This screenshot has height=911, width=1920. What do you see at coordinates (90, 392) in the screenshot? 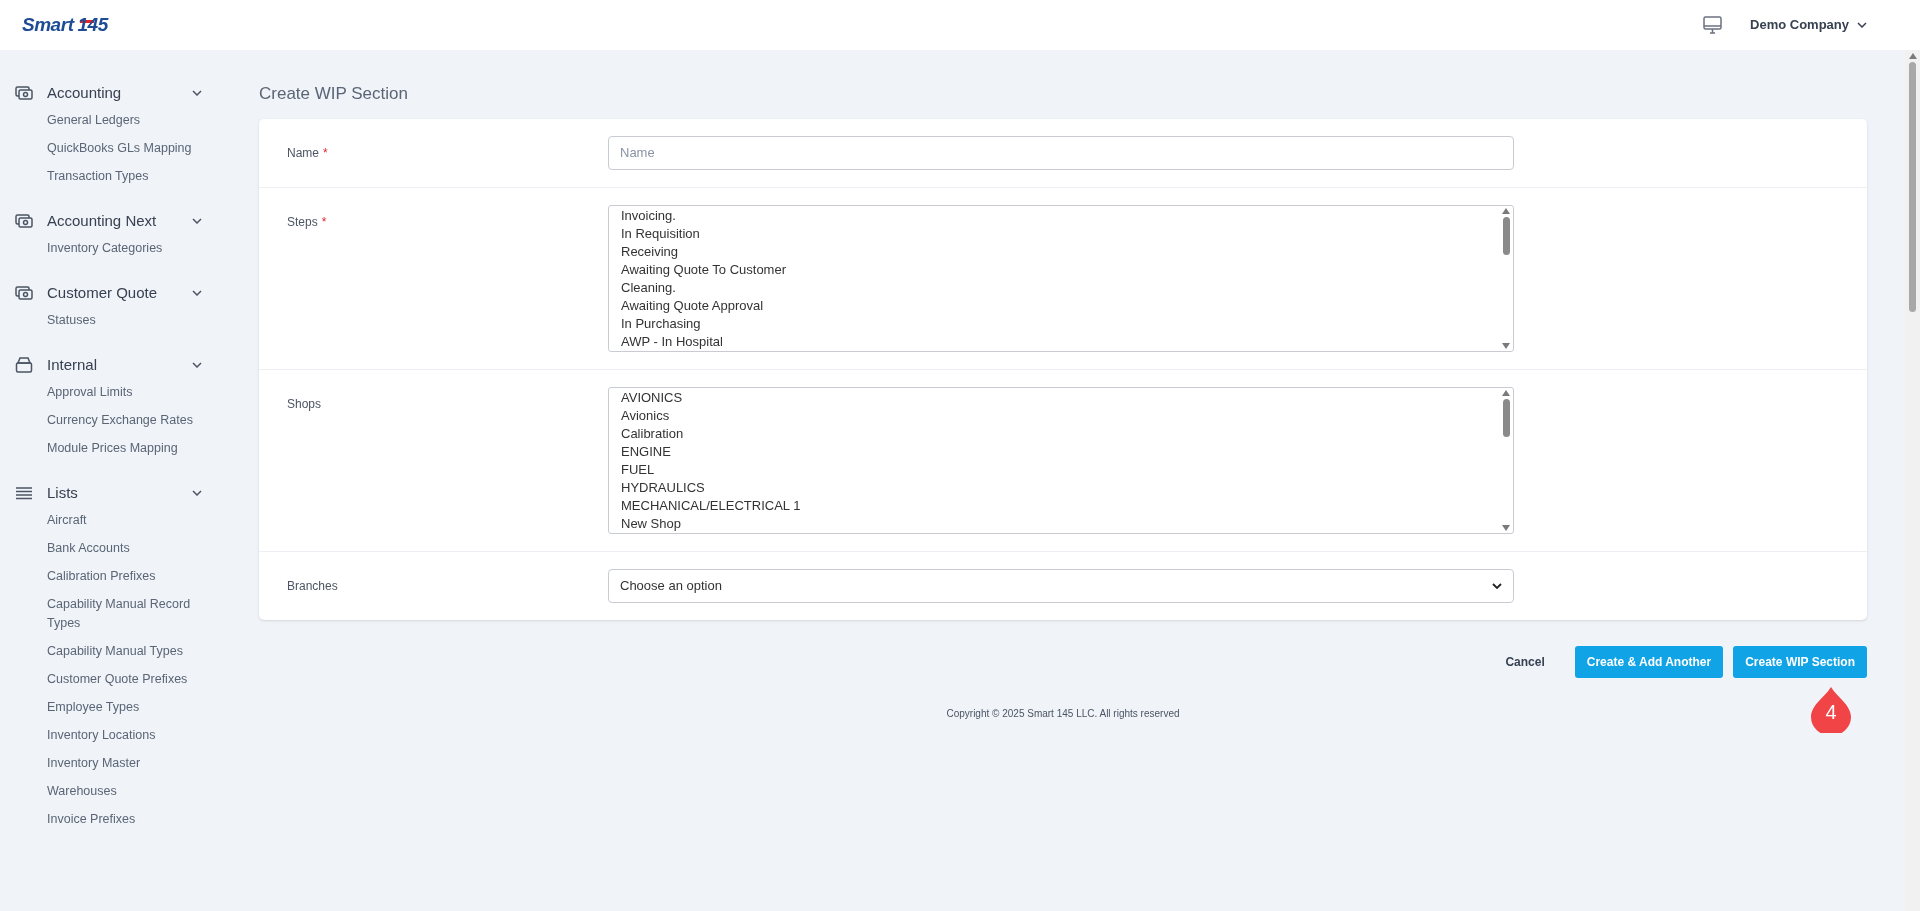
I see `sidebar-link: Approval Limits` at bounding box center [90, 392].